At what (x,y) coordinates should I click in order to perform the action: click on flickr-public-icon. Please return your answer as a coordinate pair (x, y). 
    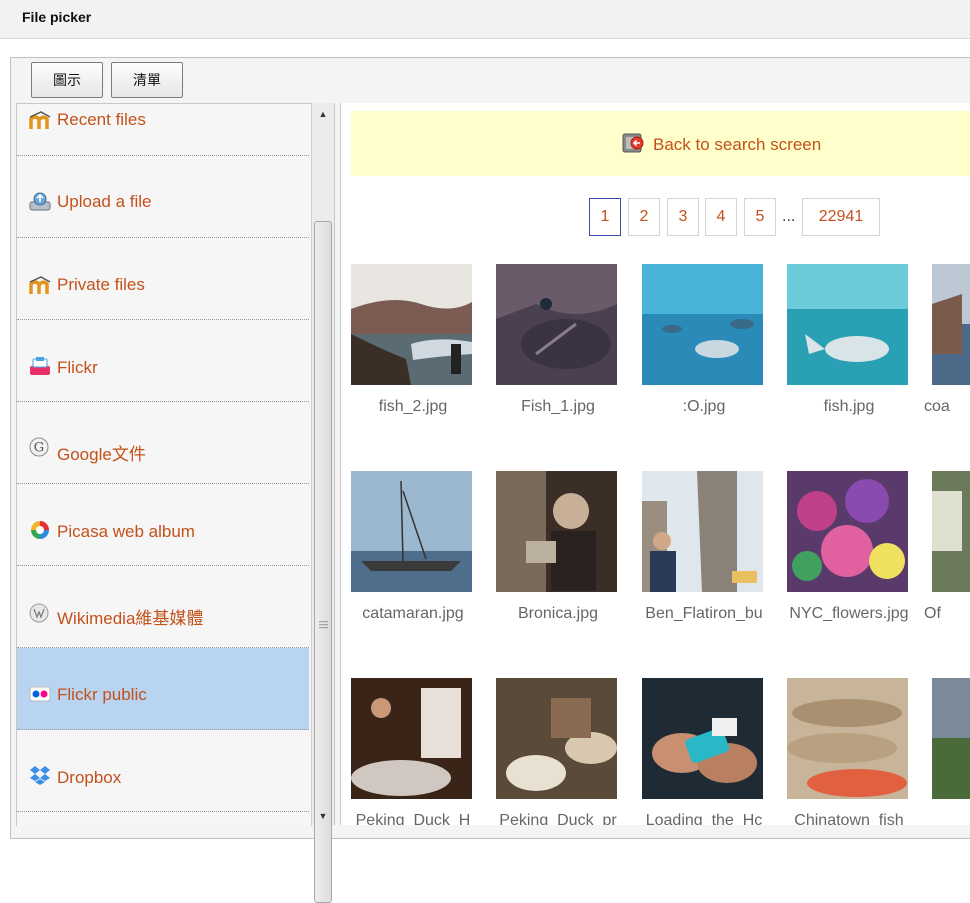
    Looking at the image, I should click on (40, 694).